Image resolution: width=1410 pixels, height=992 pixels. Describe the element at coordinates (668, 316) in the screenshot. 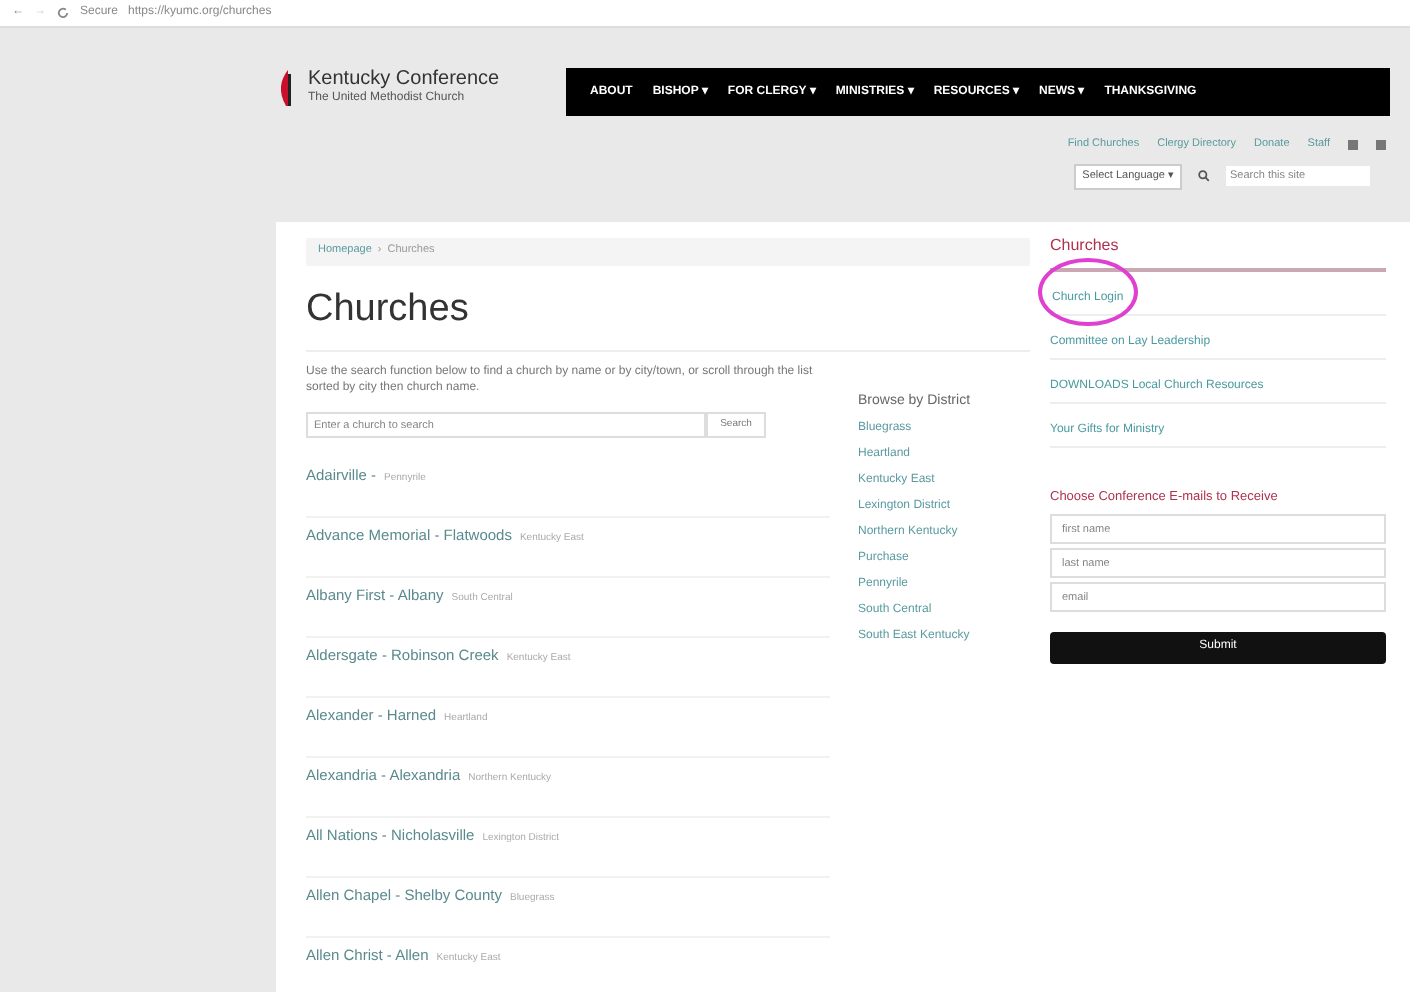

I see `page-title: Churches` at that location.